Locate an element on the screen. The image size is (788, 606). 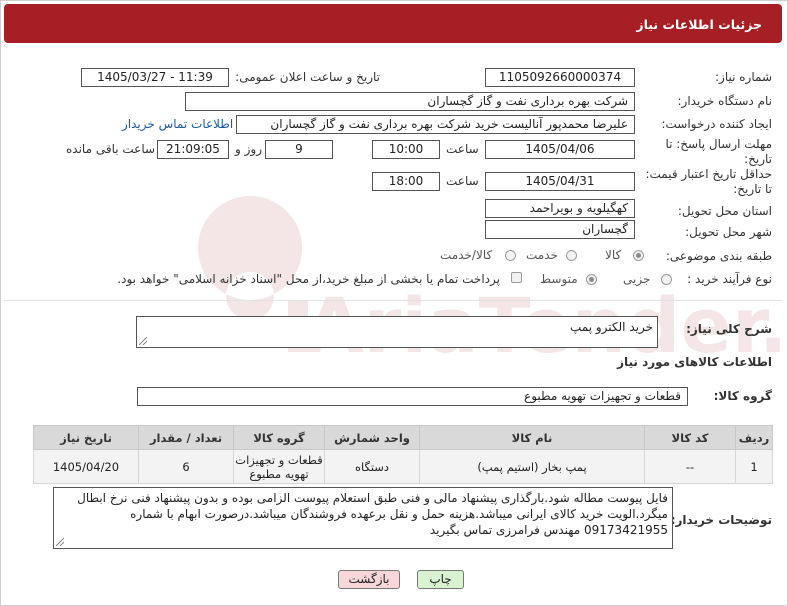
category-radio-goods-service is located at coordinates (510, 255).